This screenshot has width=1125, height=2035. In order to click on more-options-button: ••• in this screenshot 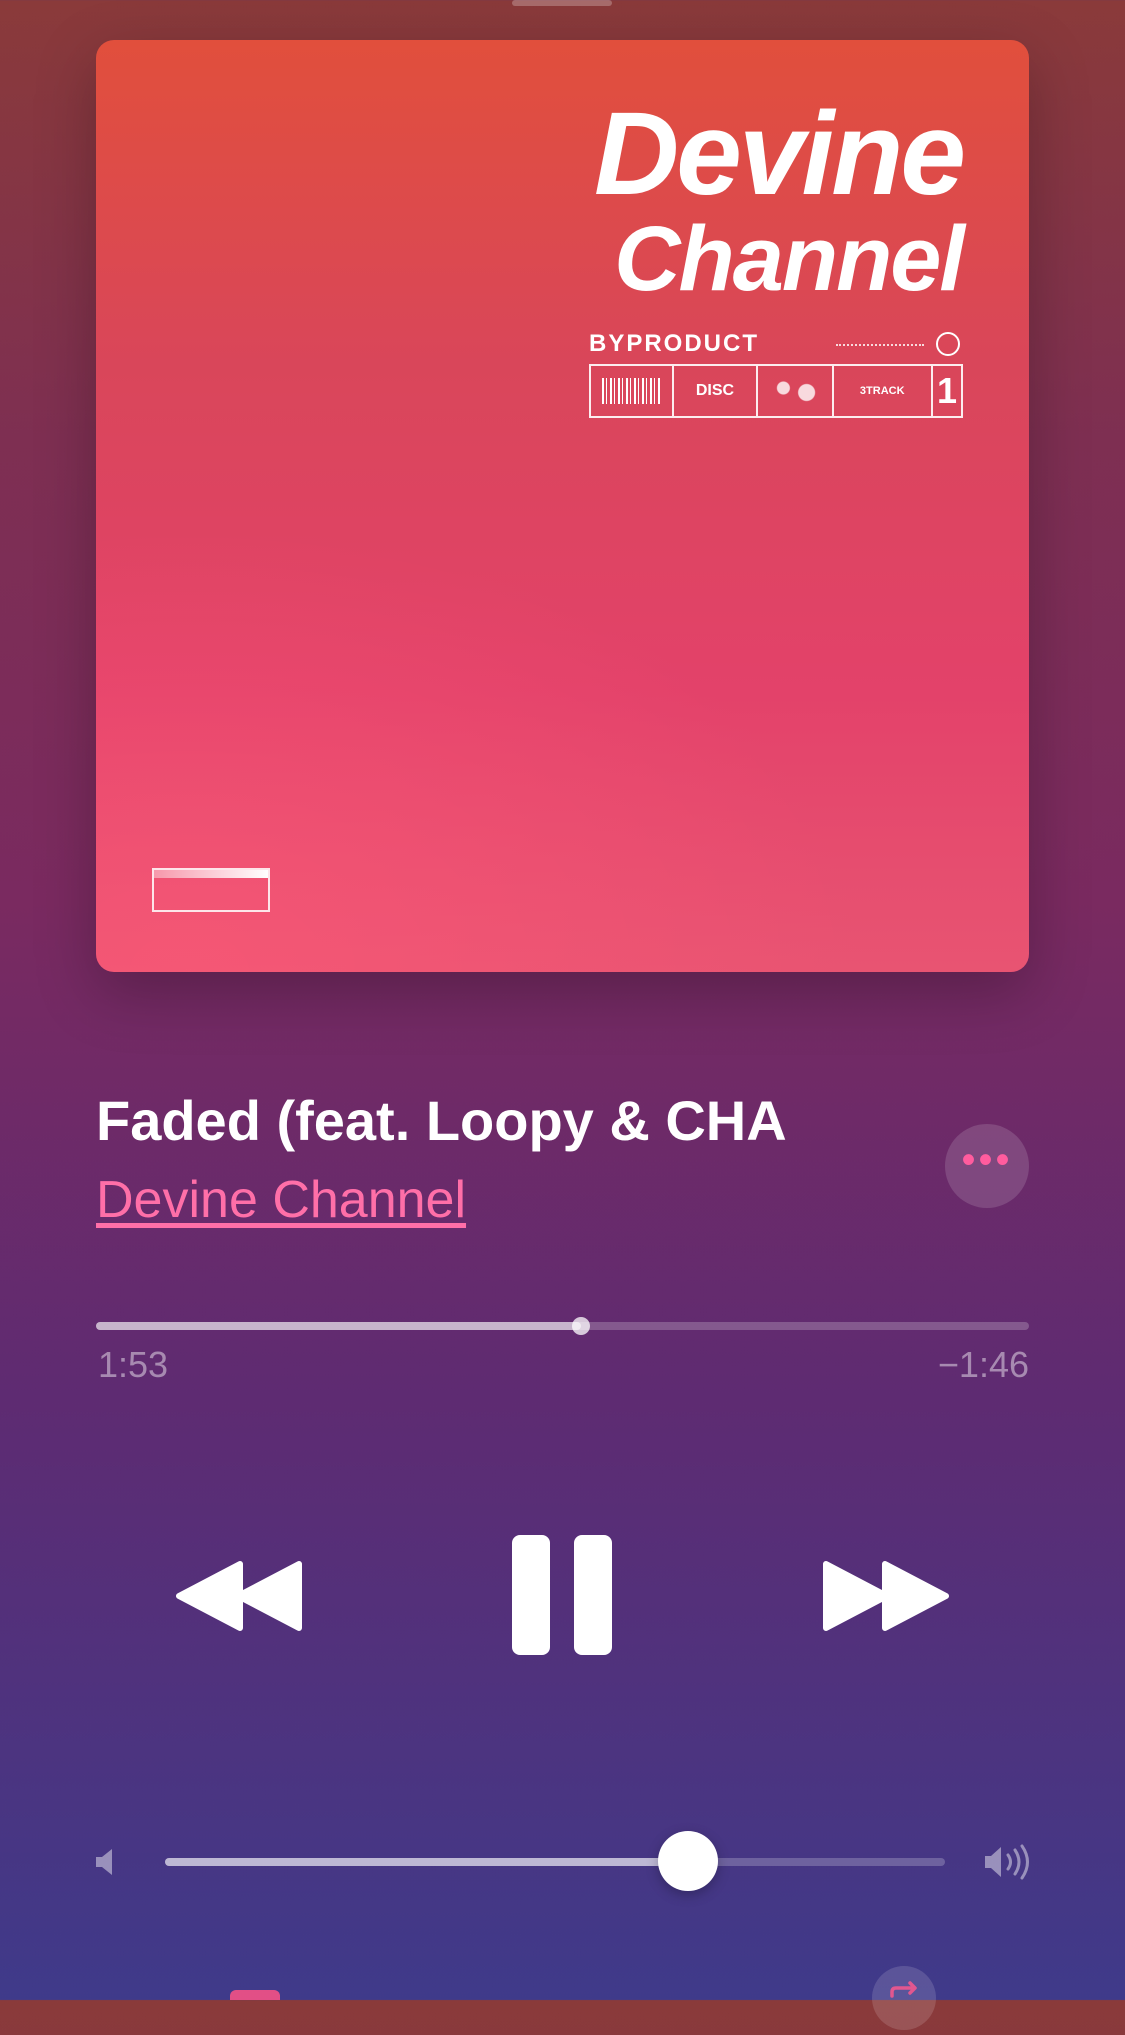, I will do `click(987, 1166)`.